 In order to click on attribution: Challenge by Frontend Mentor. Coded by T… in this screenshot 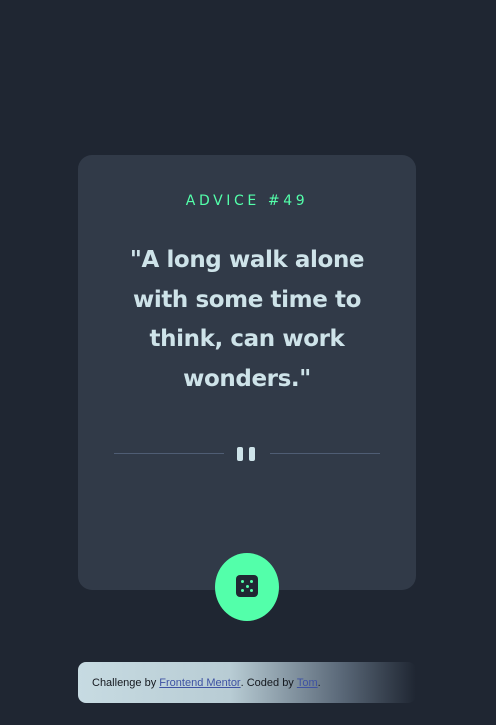, I will do `click(247, 682)`.